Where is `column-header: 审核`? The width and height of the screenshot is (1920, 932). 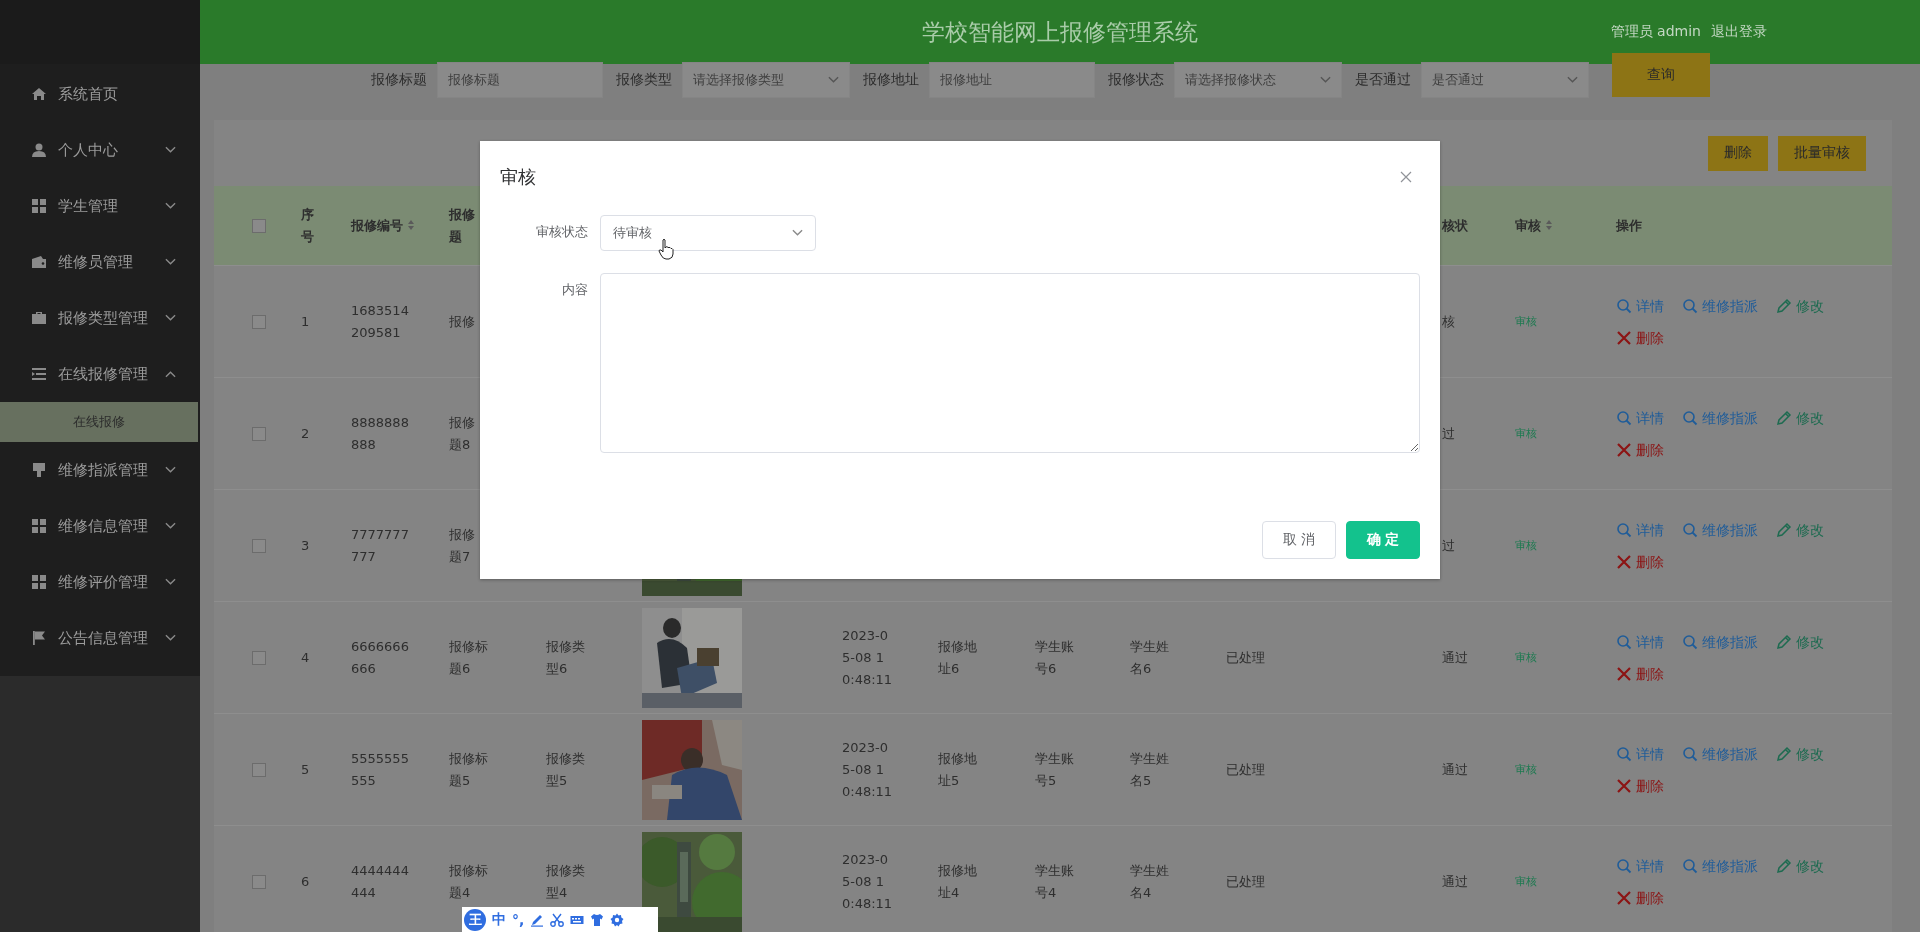
column-header: 审核 is located at coordinates (1528, 225).